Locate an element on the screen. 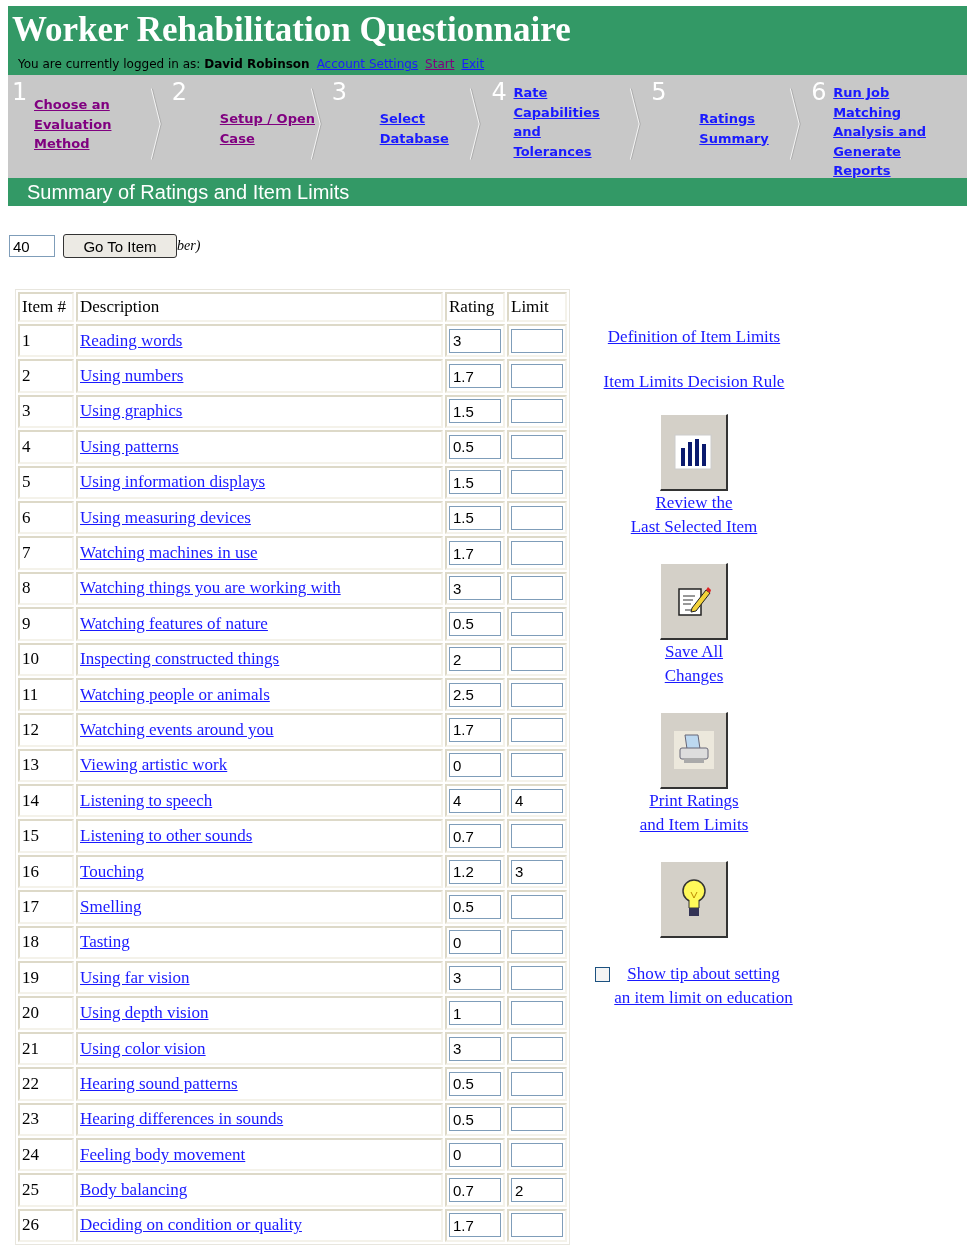 The height and width of the screenshot is (1257, 967). item-number-cell: 10 is located at coordinates (46, 659).